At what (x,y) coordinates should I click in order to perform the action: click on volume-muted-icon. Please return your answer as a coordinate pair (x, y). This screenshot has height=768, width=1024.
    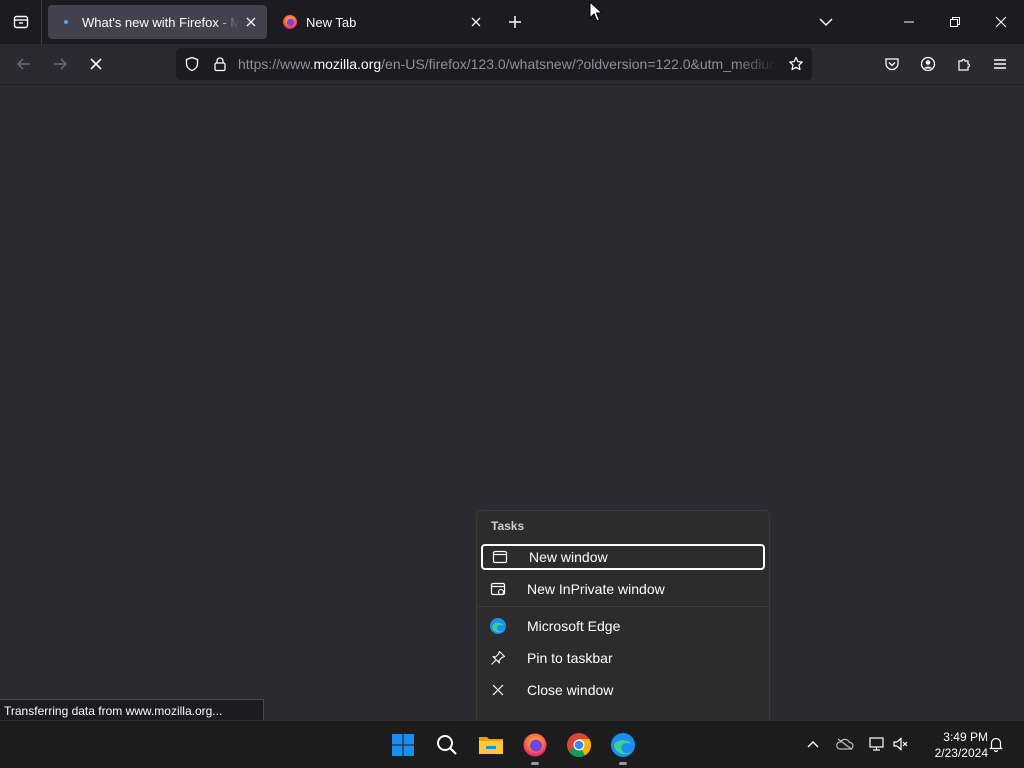
    Looking at the image, I should click on (900, 744).